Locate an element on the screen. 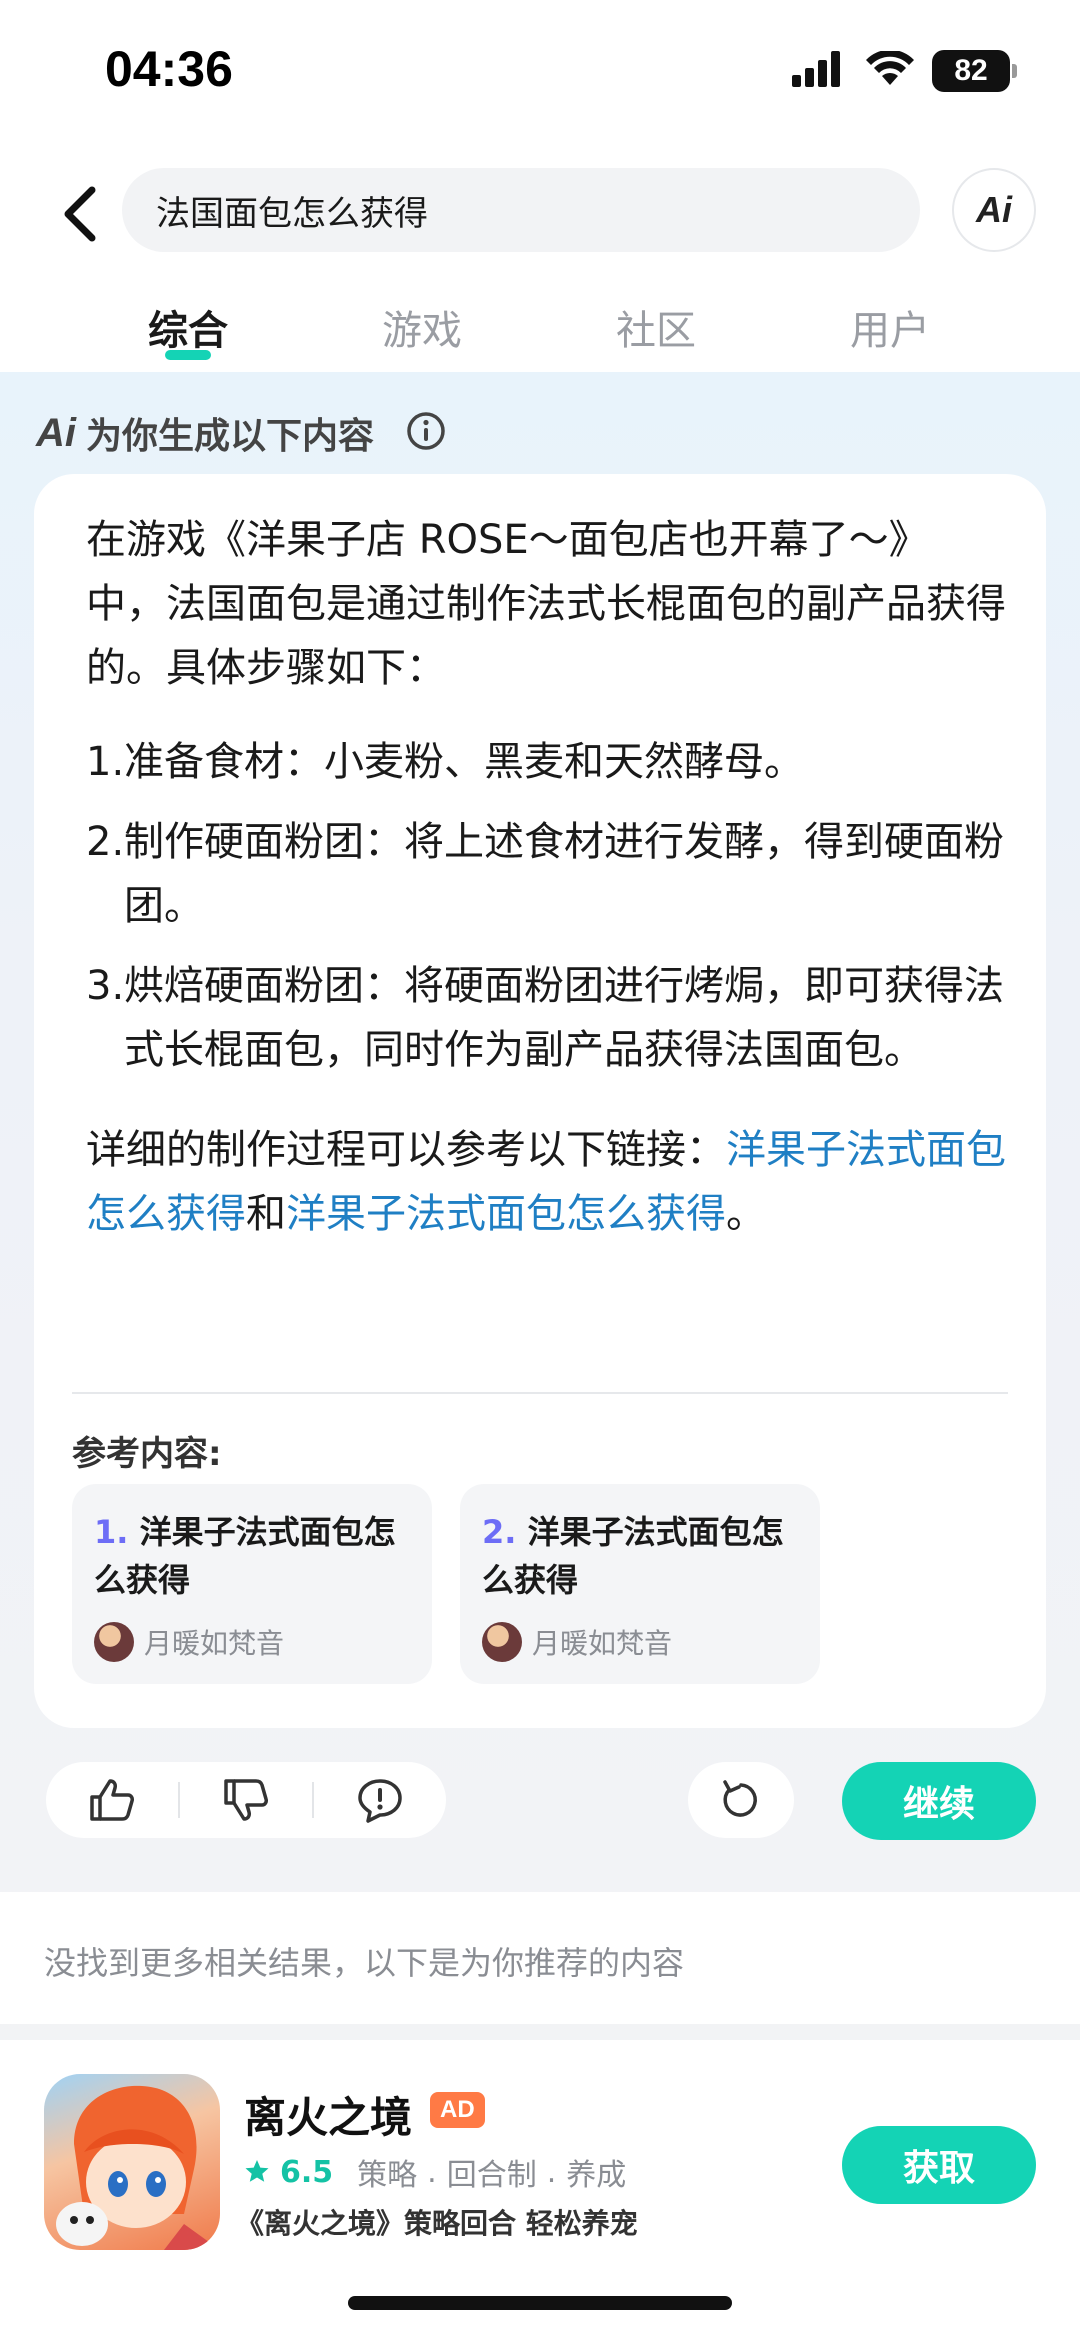  thumbs-down-button is located at coordinates (246, 1800).